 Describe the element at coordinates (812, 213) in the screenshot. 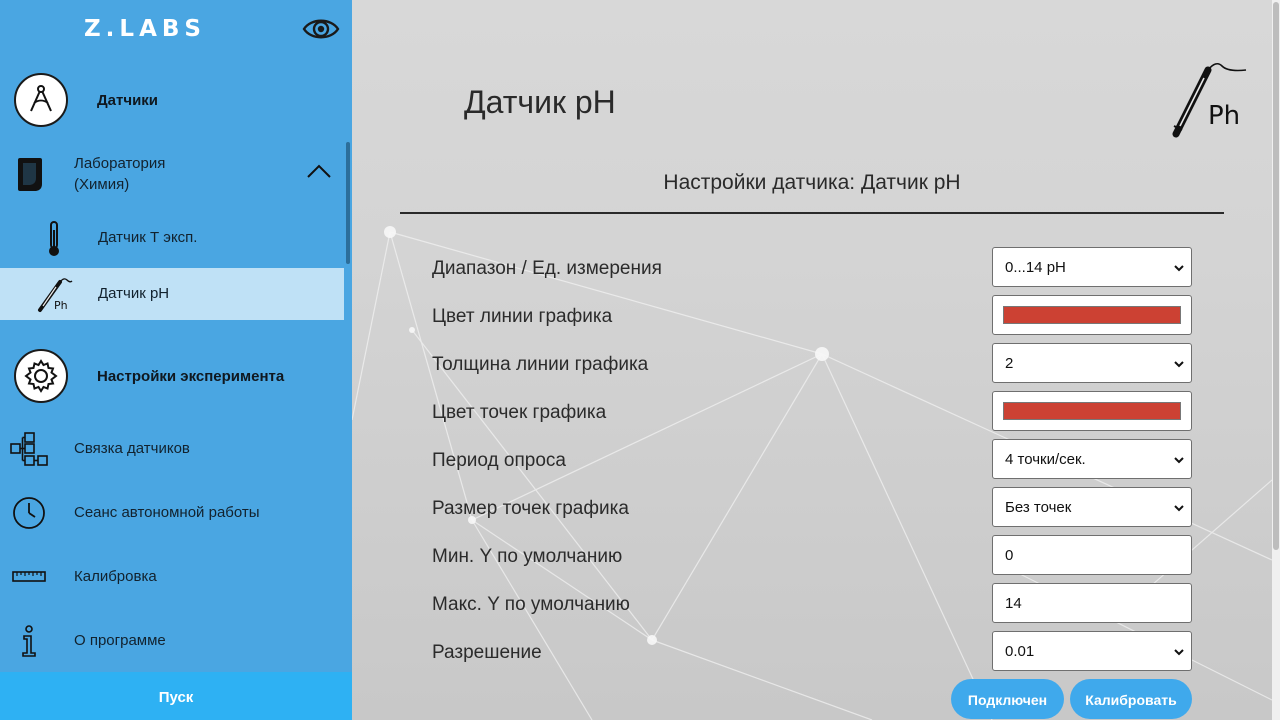

I see `section-divider` at that location.